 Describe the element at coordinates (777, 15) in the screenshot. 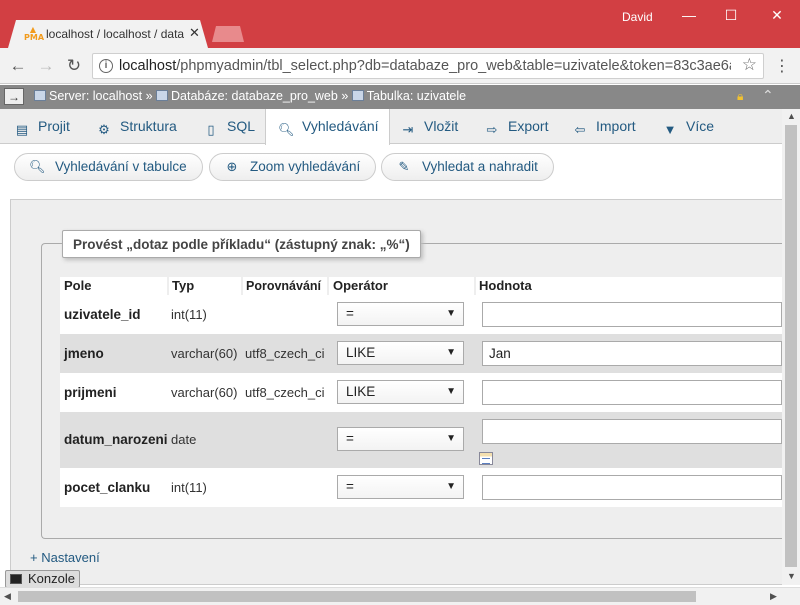

I see `close-window-icon: ✕` at that location.